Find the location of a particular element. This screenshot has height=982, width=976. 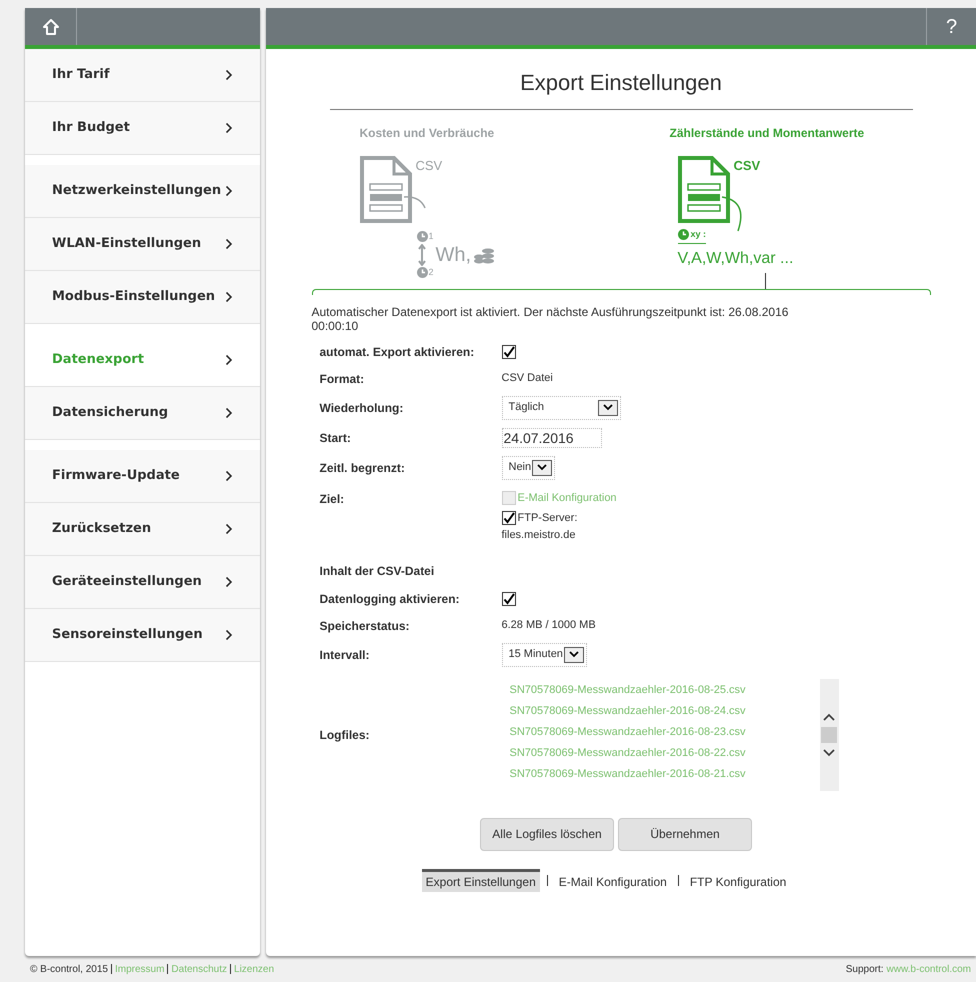

status-message: Automatischer Datenexport ist aktiviert. Der nächste Ausführungszeitpunkt ist: 26.08.2016 00:00:10 is located at coordinates (551, 318).